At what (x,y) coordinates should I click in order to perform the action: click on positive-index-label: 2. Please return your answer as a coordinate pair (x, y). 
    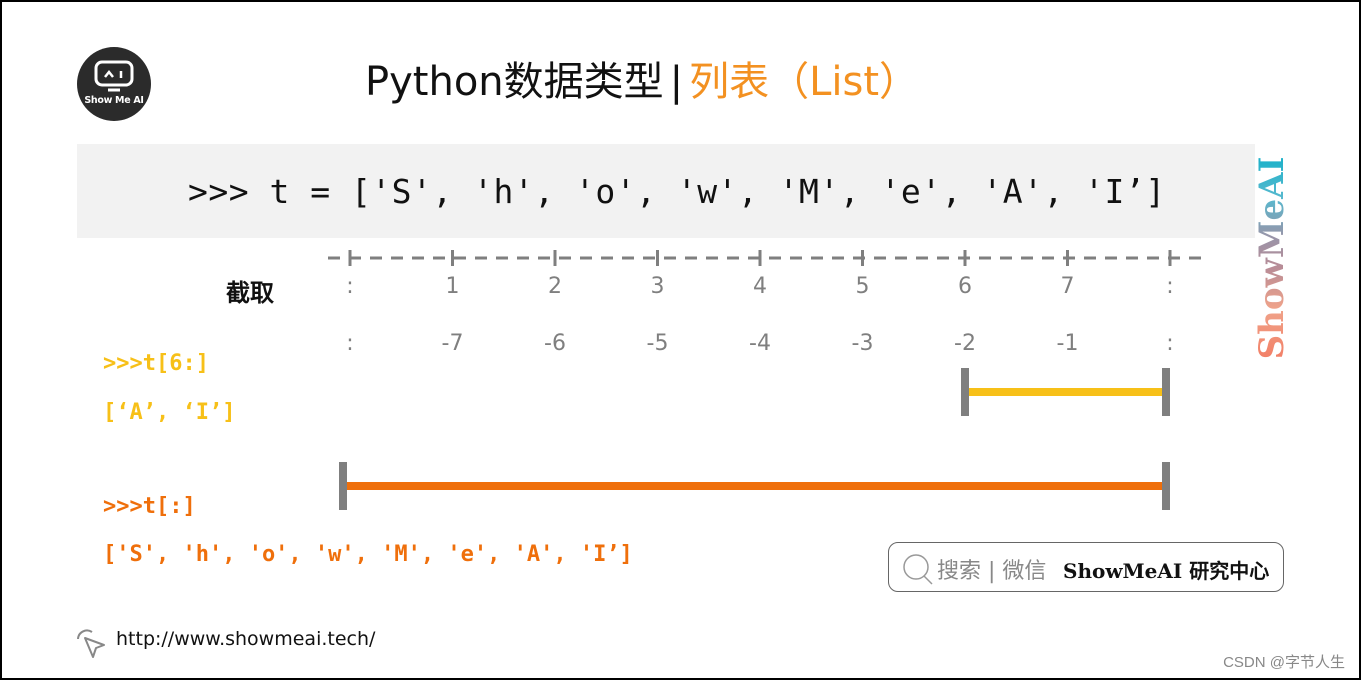
    Looking at the image, I should click on (555, 286).